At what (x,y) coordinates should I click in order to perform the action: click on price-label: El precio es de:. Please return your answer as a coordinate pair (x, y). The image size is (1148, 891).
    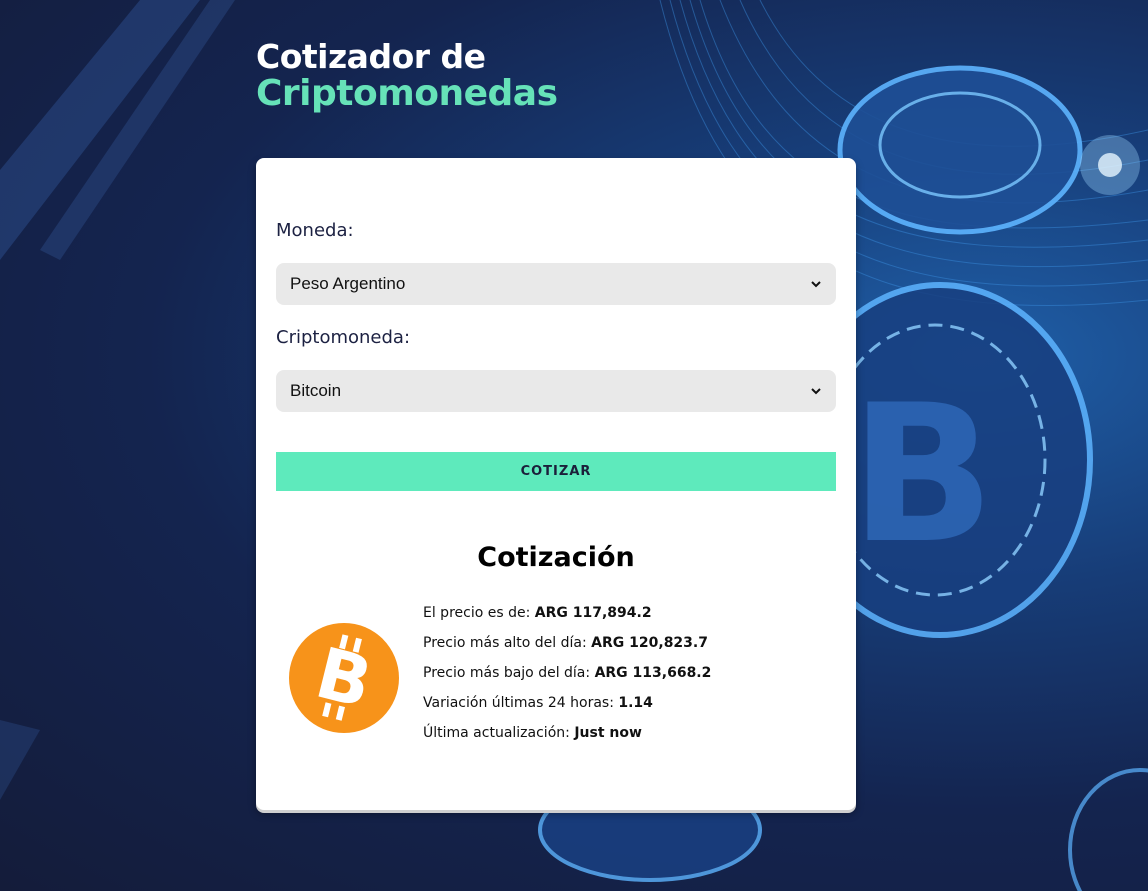
    Looking at the image, I should click on (479, 613).